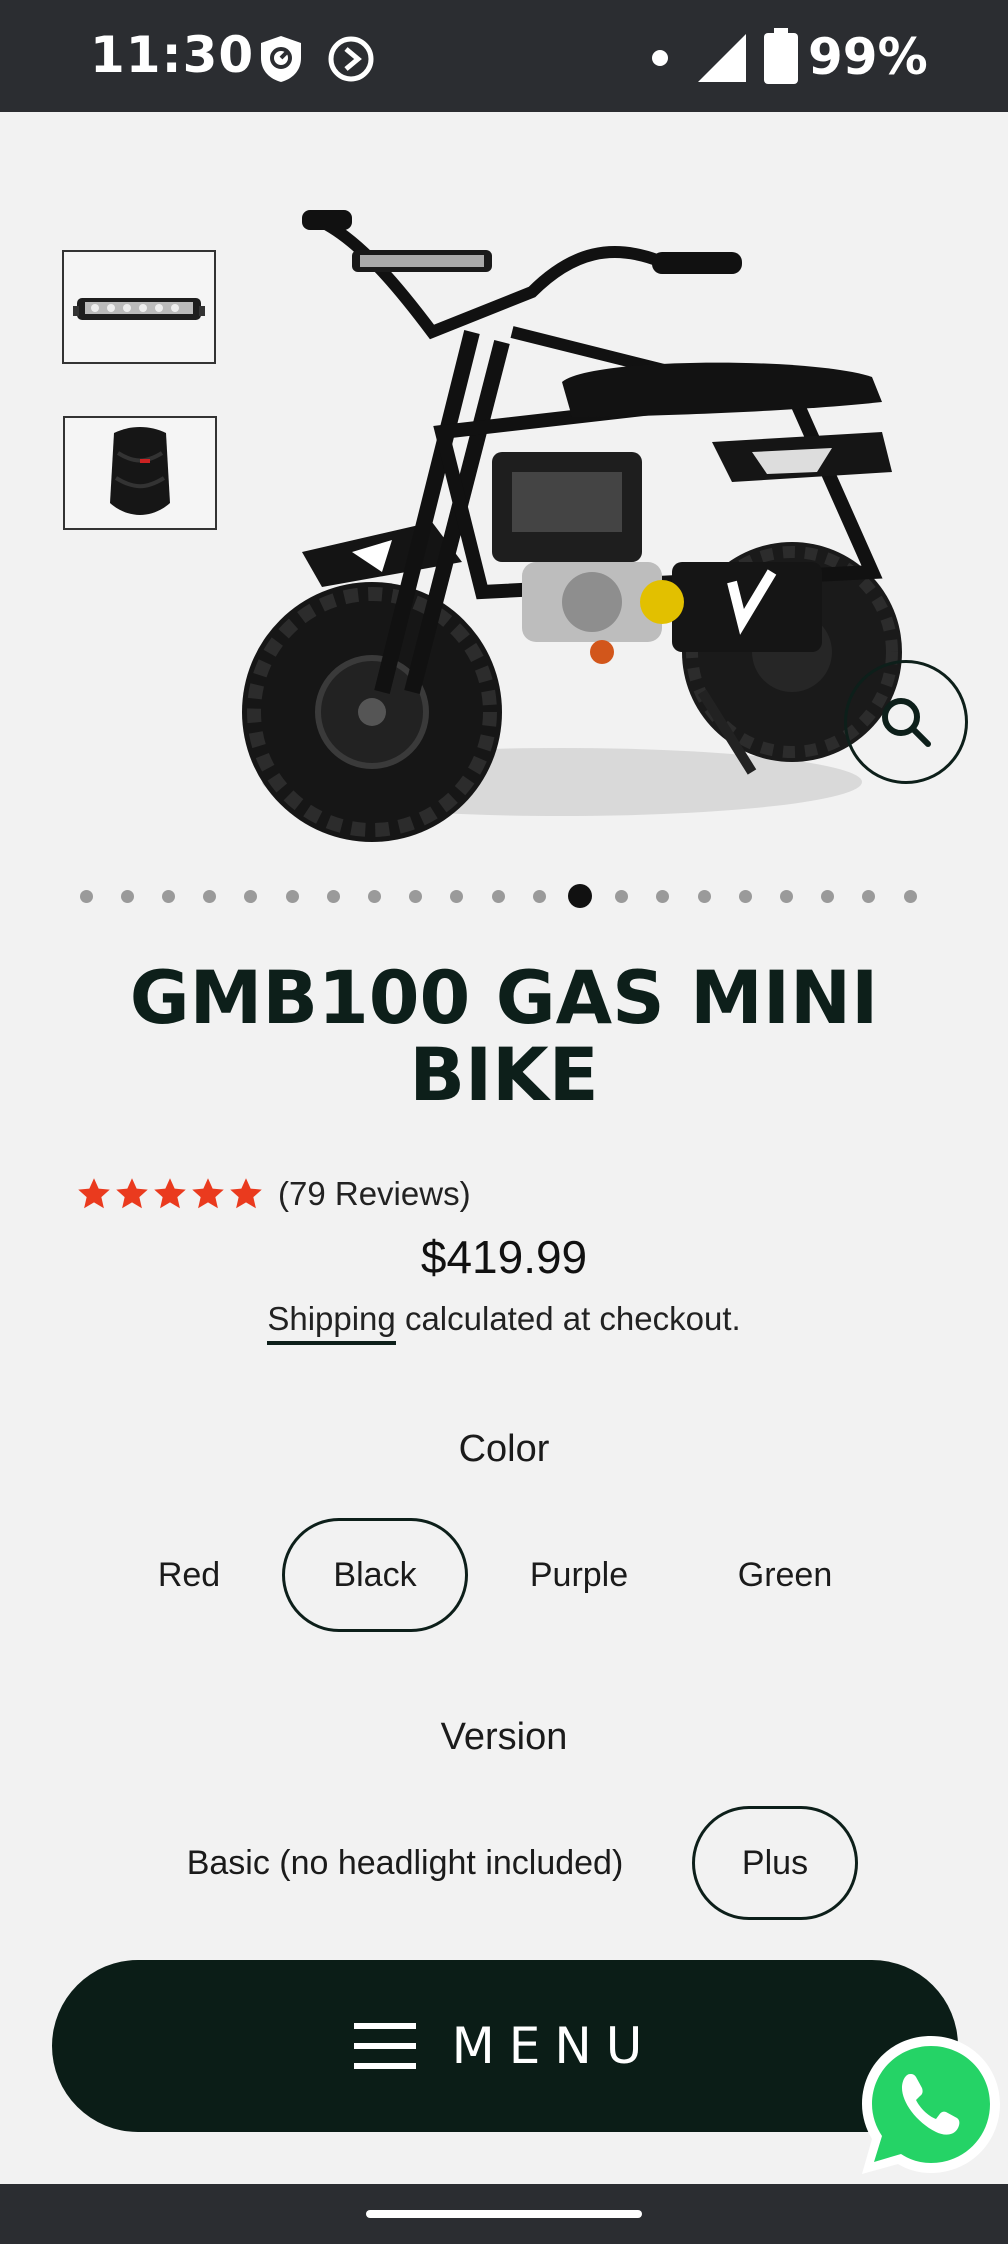  I want to click on zoom-button, so click(906, 722).